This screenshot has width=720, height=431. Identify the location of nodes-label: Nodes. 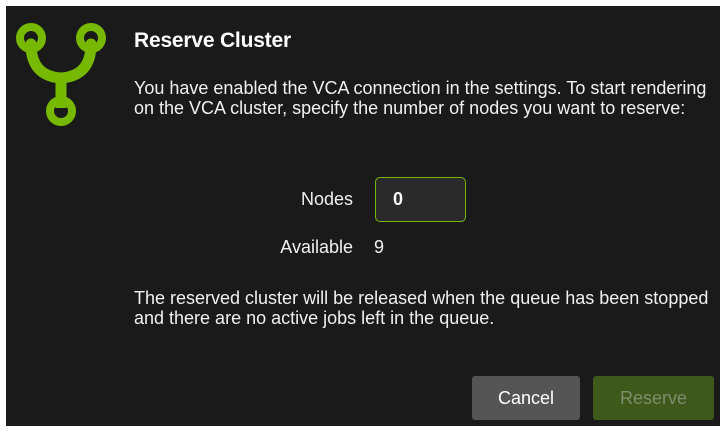
(326, 199).